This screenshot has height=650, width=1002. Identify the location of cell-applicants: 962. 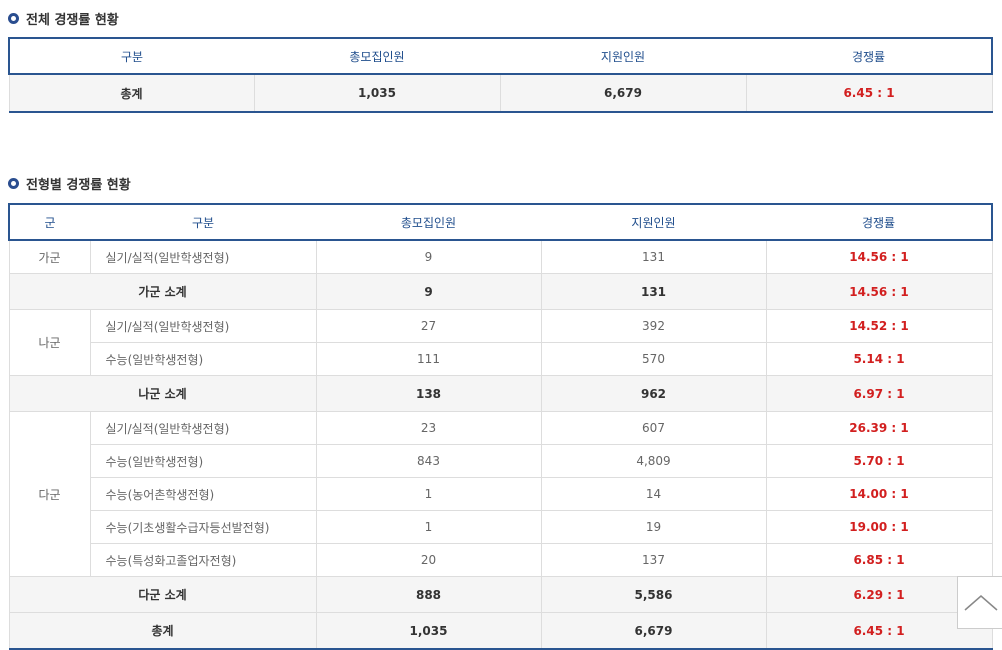
(653, 393).